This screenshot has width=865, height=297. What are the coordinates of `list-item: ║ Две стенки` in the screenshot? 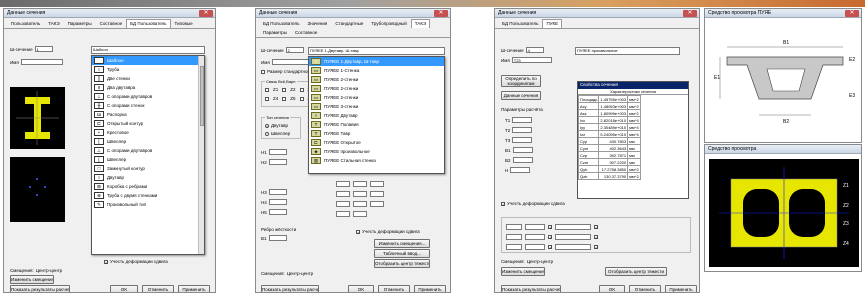 It's located at (148, 78).